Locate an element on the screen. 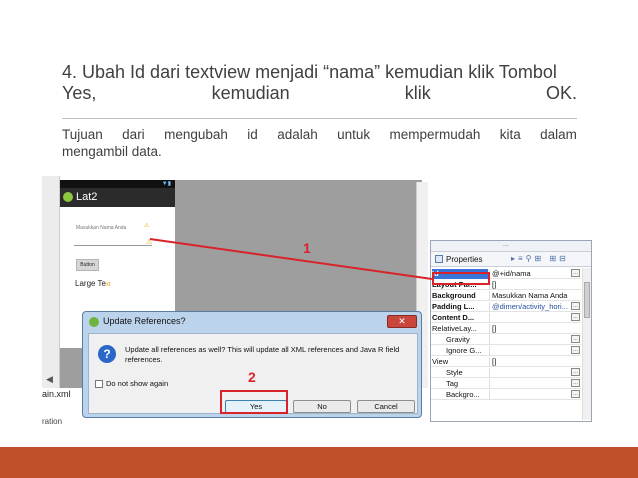 This screenshot has width=638, height=478. id-row-highlight is located at coordinates (461, 278).